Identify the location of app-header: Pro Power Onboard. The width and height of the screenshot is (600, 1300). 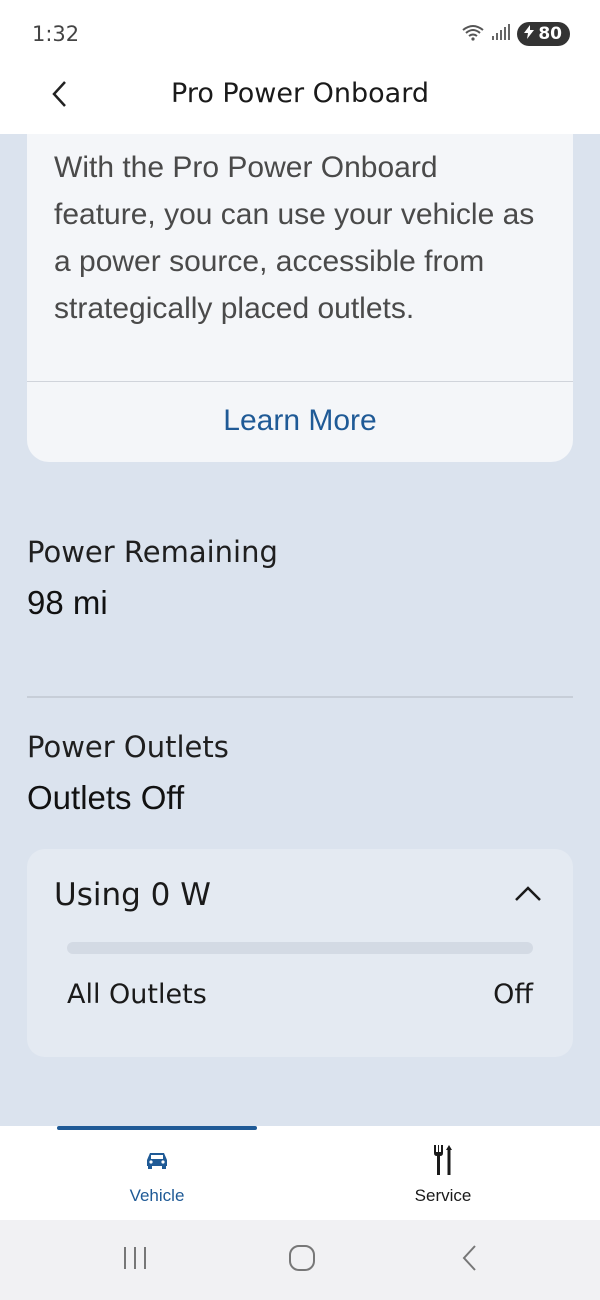
(300, 102).